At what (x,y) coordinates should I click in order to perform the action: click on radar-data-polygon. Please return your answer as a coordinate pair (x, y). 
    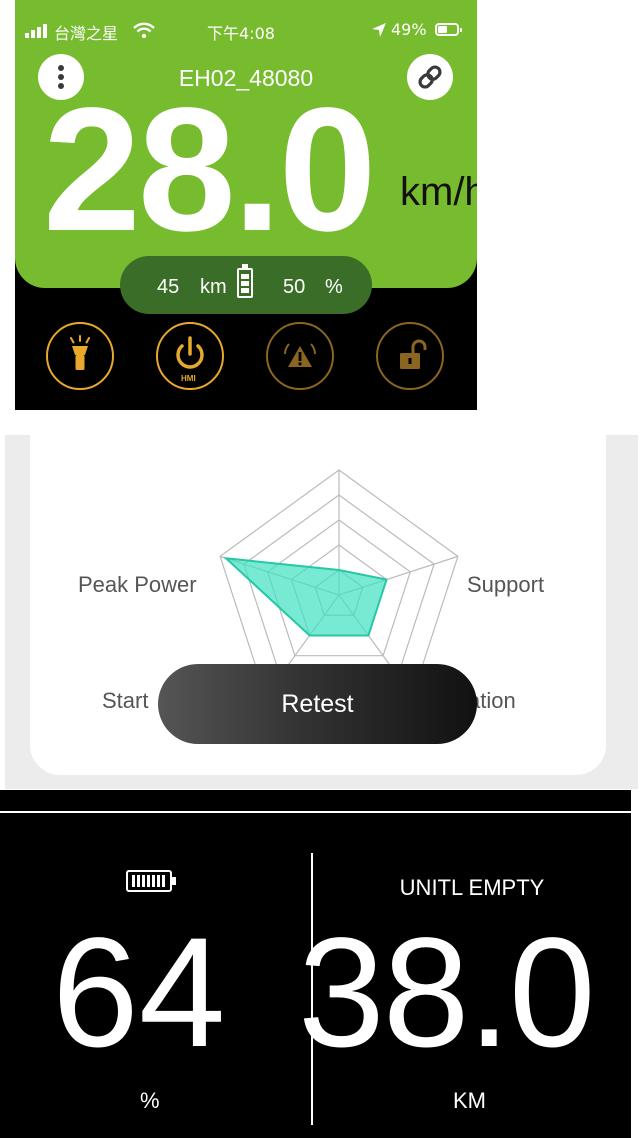
    Looking at the image, I should click on (305, 596).